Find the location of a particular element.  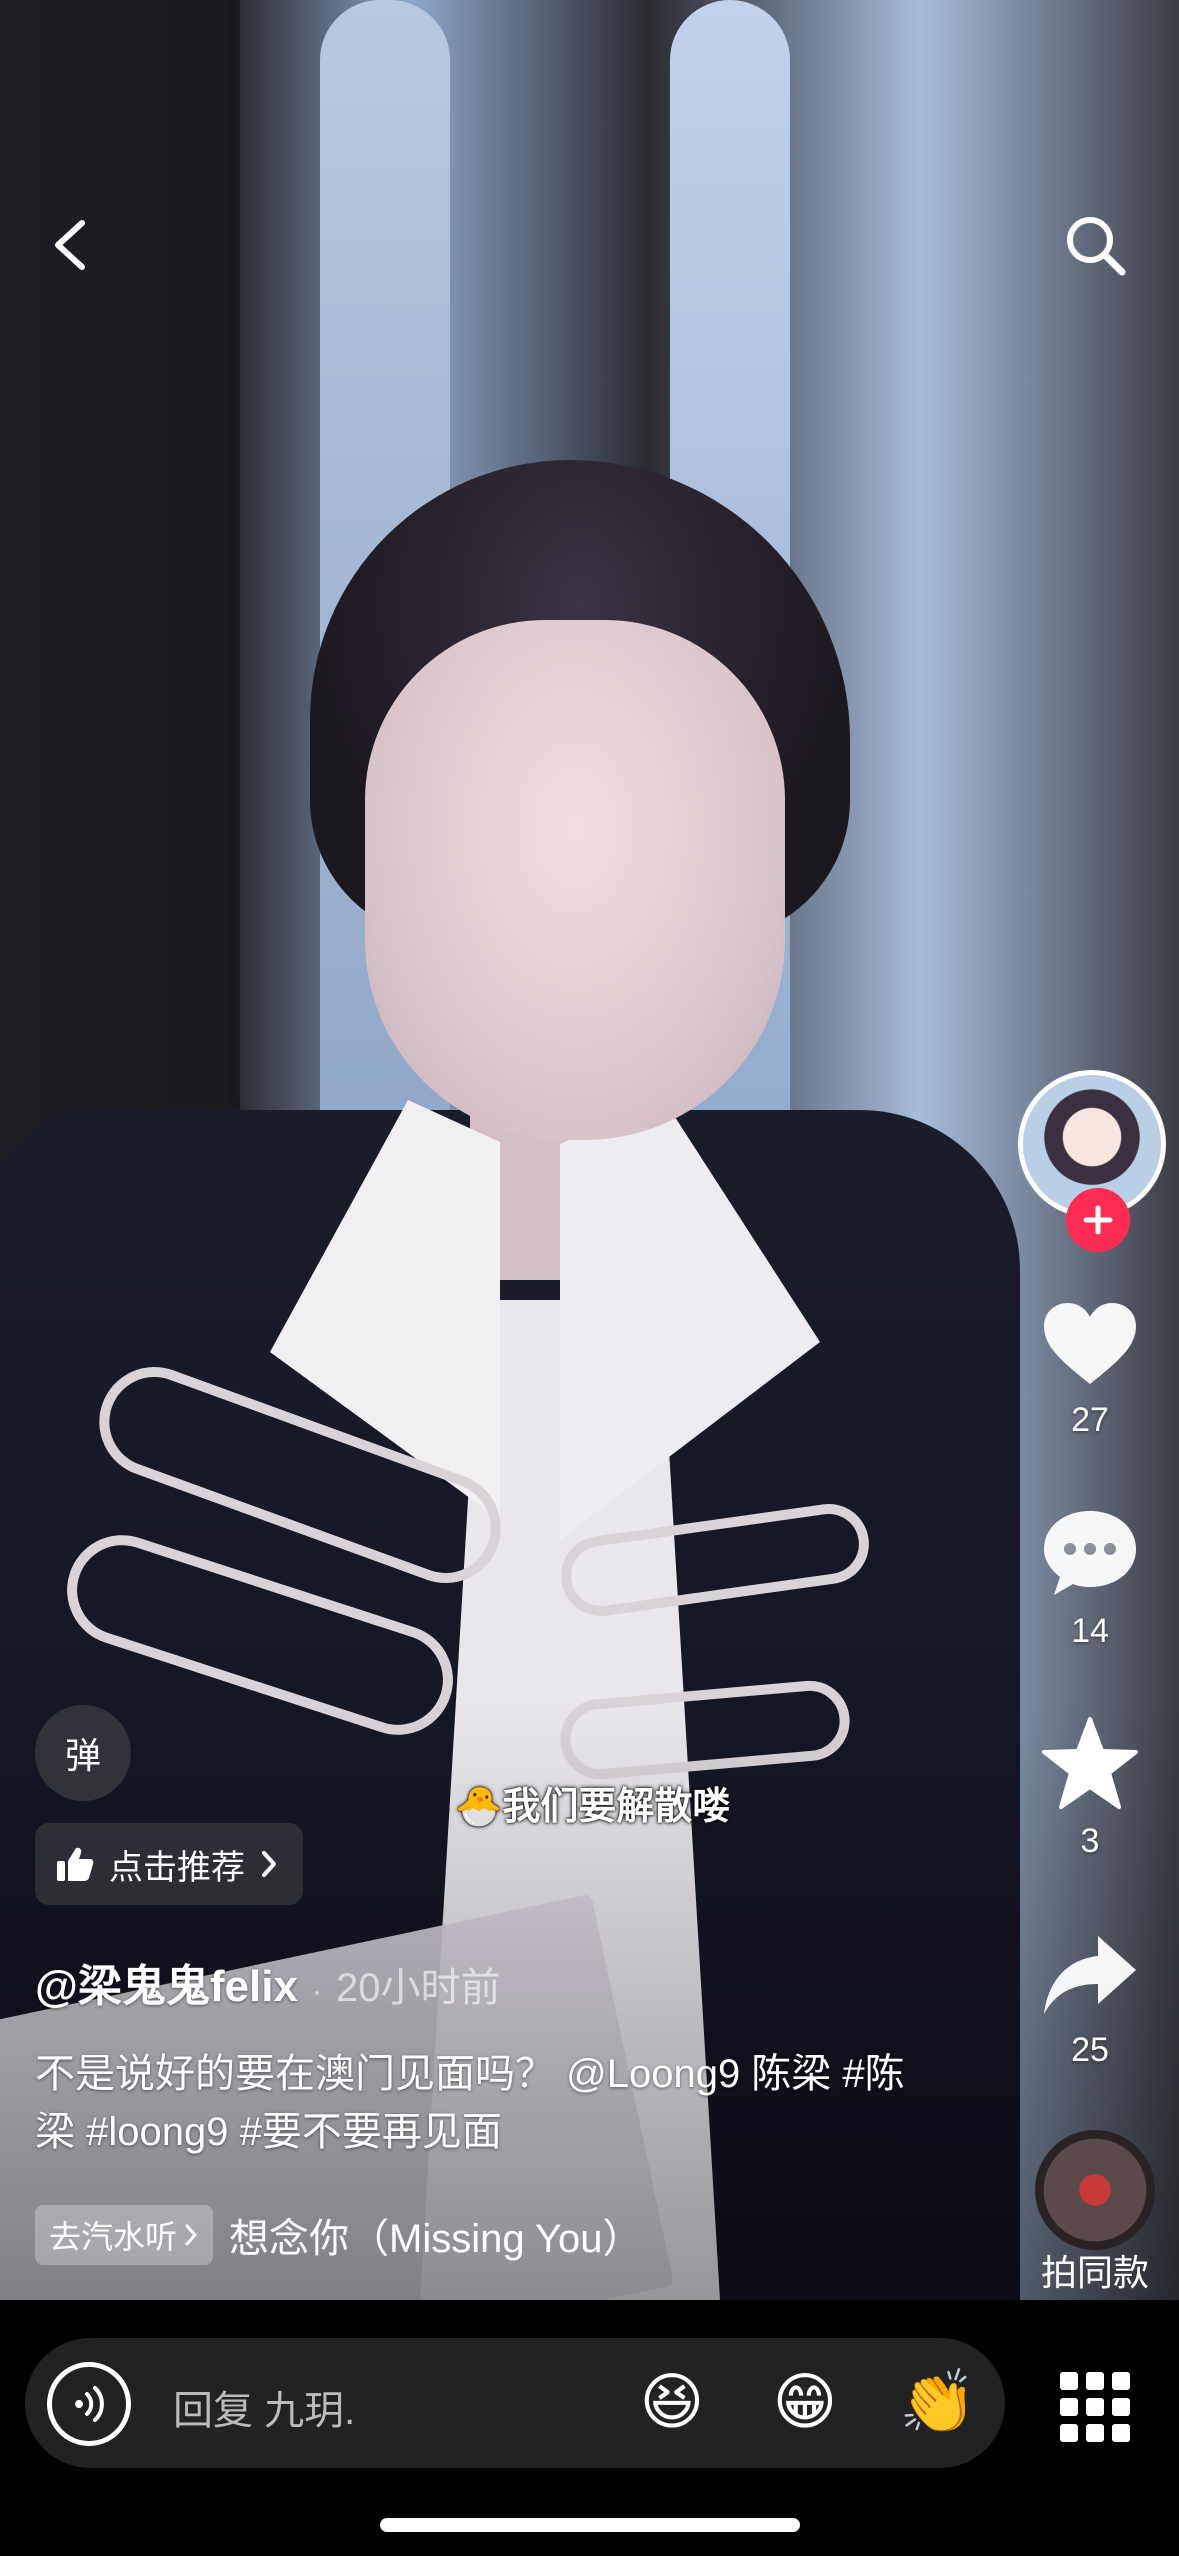

heart-icon is located at coordinates (1090, 1343).